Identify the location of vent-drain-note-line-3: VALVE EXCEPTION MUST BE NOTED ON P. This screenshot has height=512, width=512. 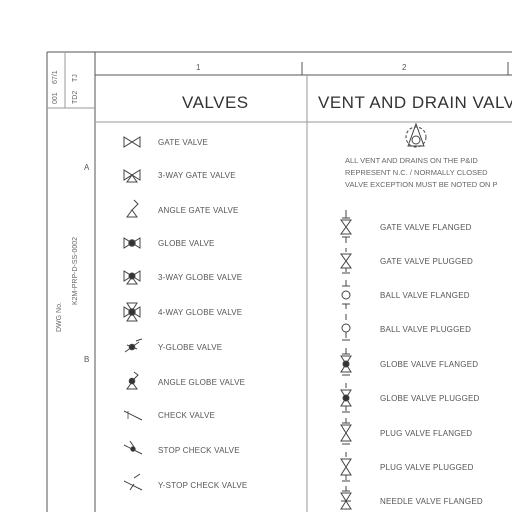
(421, 184).